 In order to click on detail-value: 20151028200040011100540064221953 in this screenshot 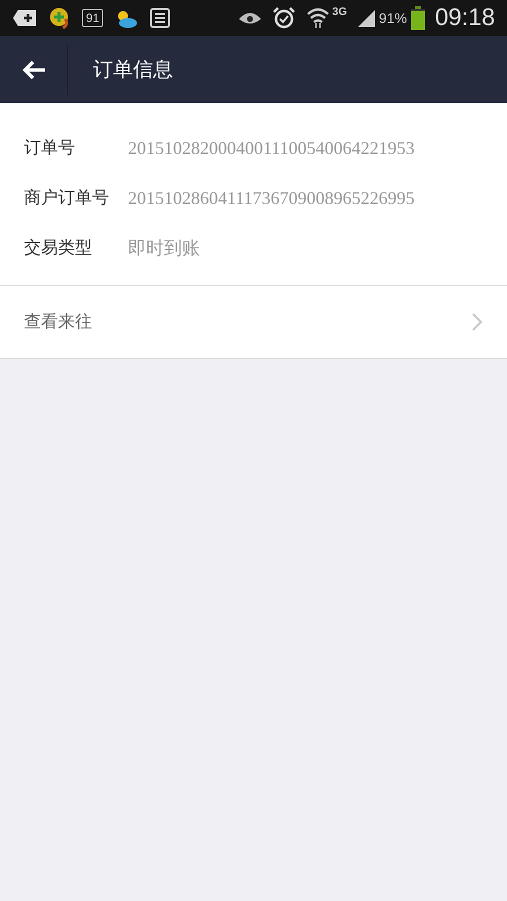, I will do `click(271, 148)`.